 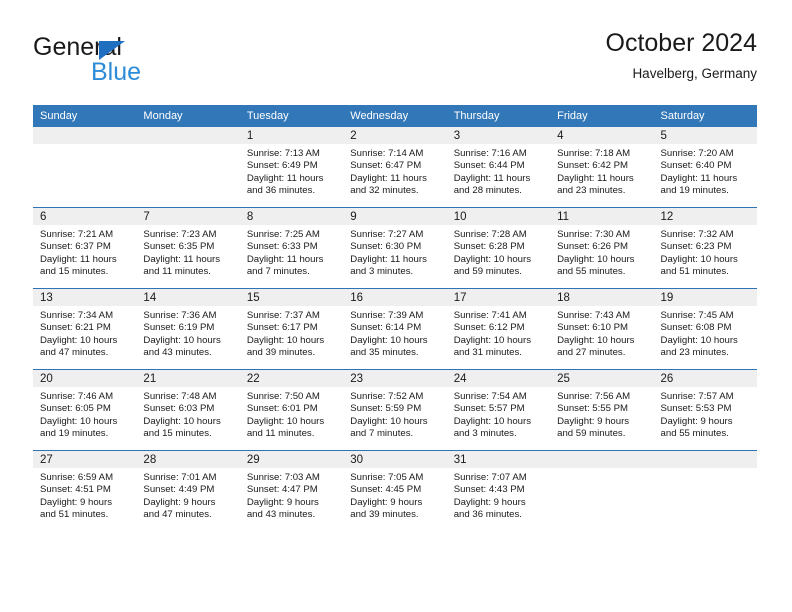 What do you see at coordinates (180, 477) in the screenshot?
I see `sunrise-text: Sunrise: 7:01 AM` at bounding box center [180, 477].